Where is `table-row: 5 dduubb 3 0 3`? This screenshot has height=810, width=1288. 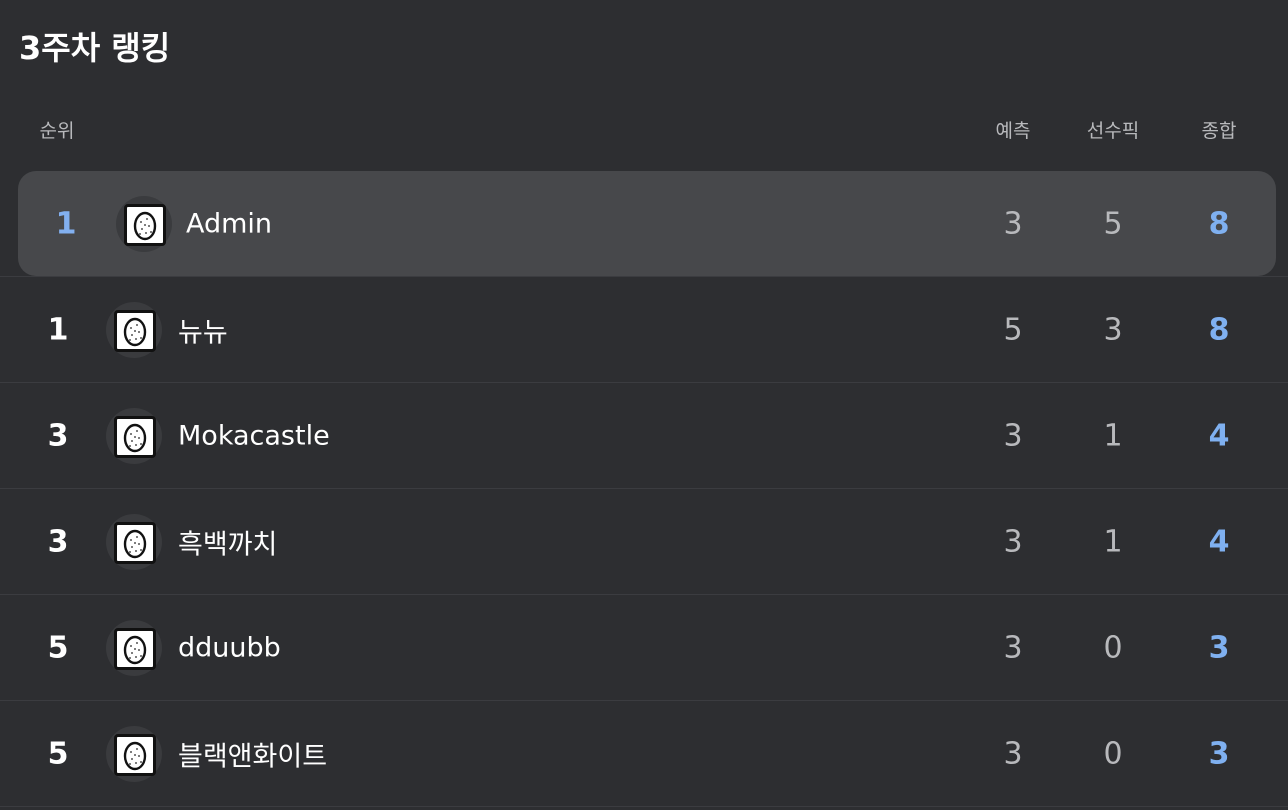 table-row: 5 dduubb 3 0 3 is located at coordinates (644, 648).